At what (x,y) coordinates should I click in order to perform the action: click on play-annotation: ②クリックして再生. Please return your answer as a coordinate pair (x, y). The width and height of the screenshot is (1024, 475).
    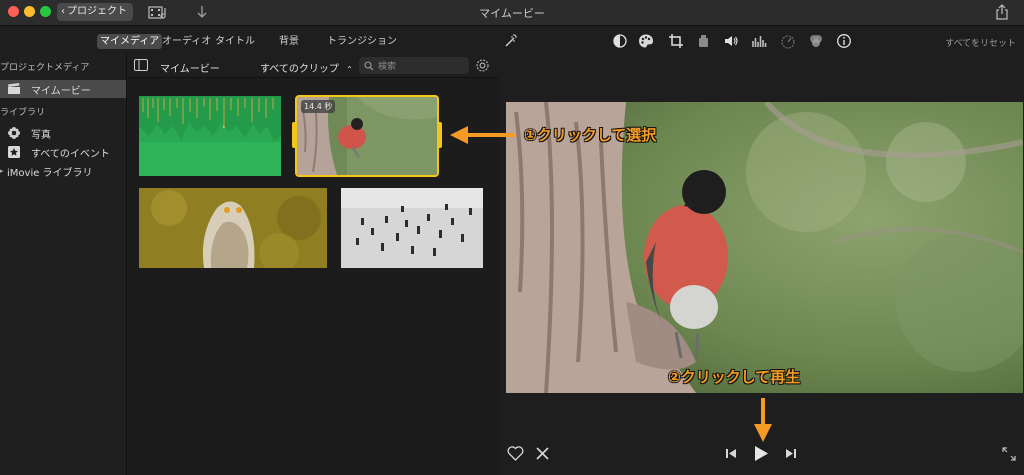
    Looking at the image, I should click on (734, 377).